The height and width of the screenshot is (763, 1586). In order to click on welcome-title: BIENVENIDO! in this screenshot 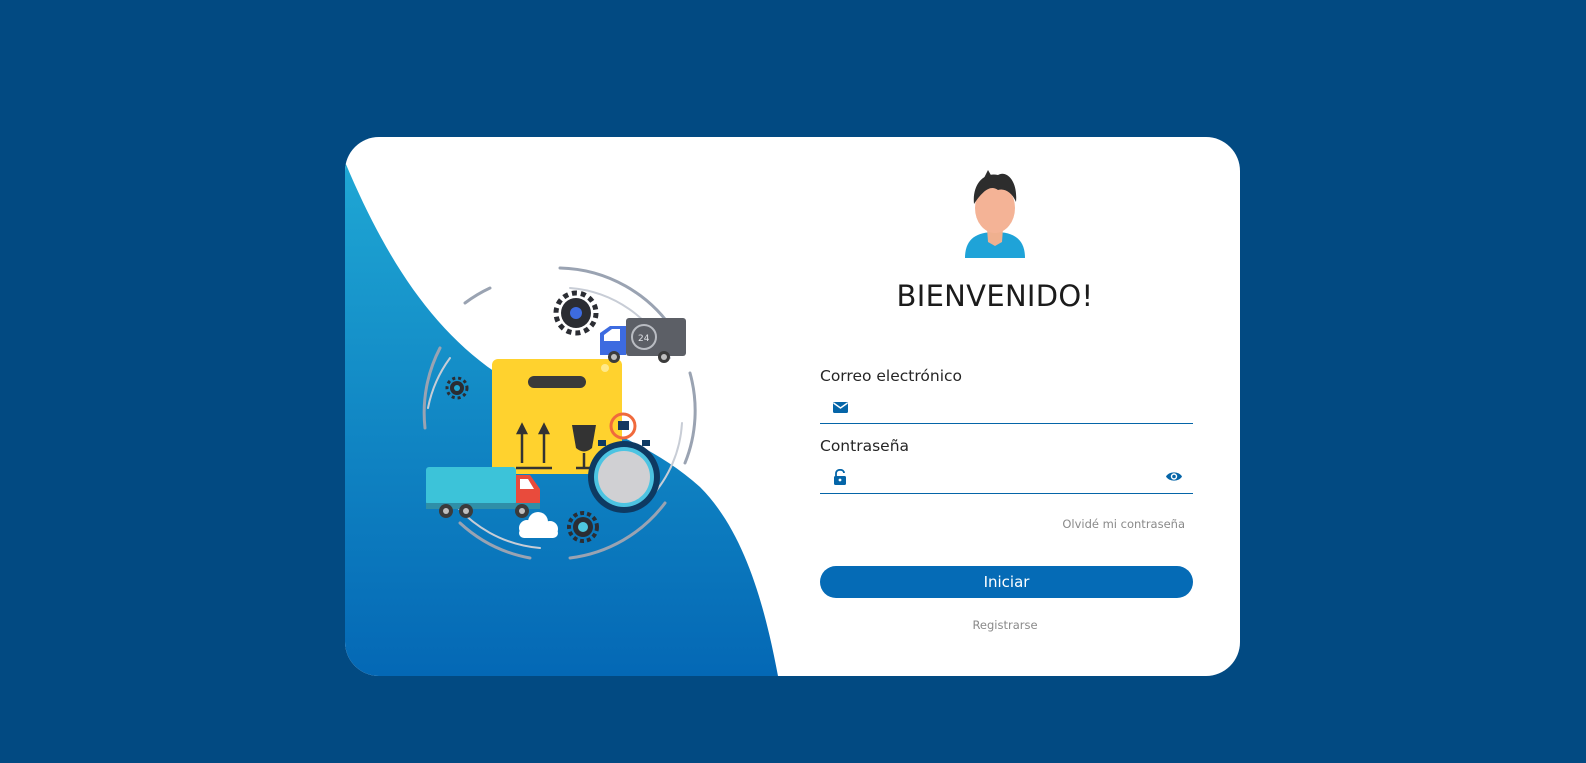, I will do `click(995, 296)`.